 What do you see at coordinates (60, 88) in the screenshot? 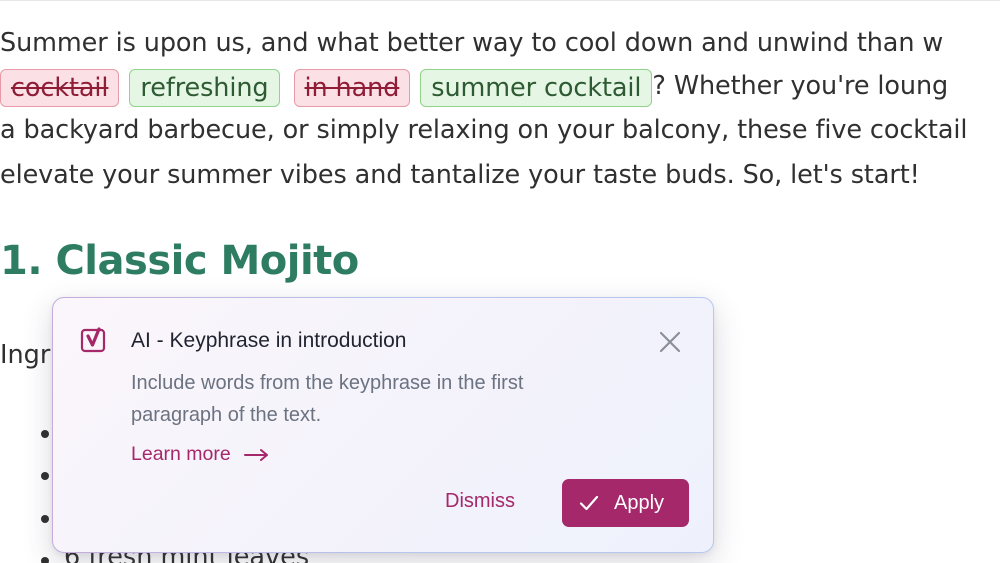
I see `suggestion-removed-text: cocktail` at bounding box center [60, 88].